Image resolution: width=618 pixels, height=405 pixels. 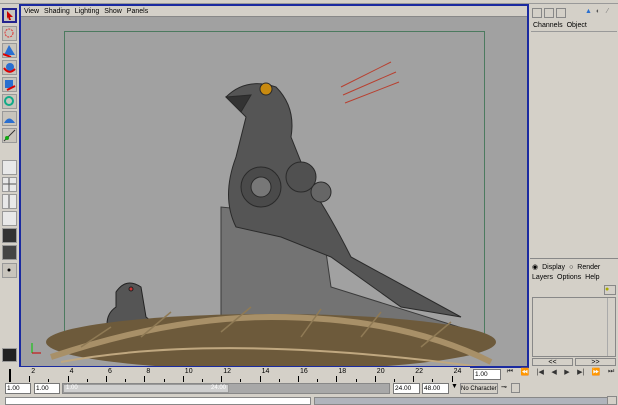 What do you see at coordinates (218, 388) in the screenshot?
I see `range-slider-end: 24.00` at bounding box center [218, 388].